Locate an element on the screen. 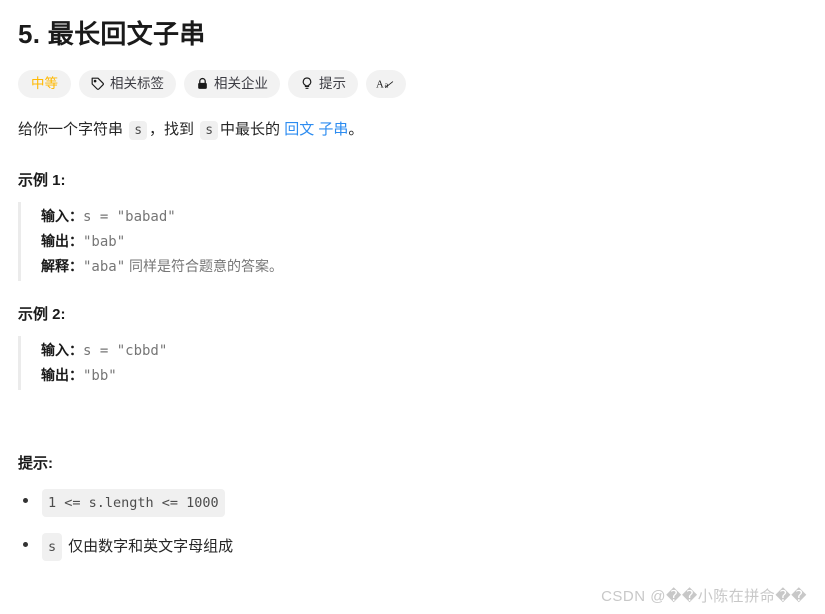 The image size is (825, 614). description-suffix: 。 is located at coordinates (356, 129).